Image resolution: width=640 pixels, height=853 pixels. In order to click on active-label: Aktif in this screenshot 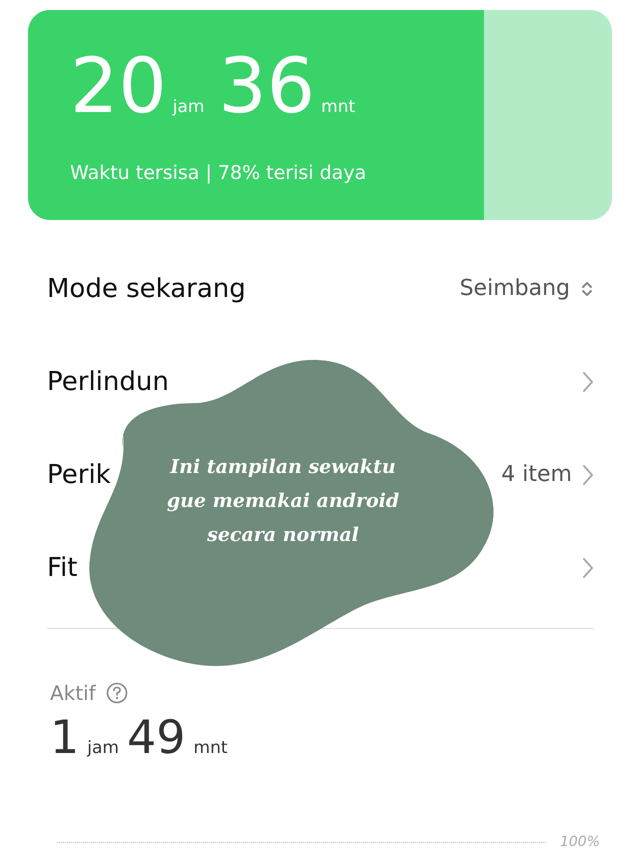, I will do `click(73, 693)`.